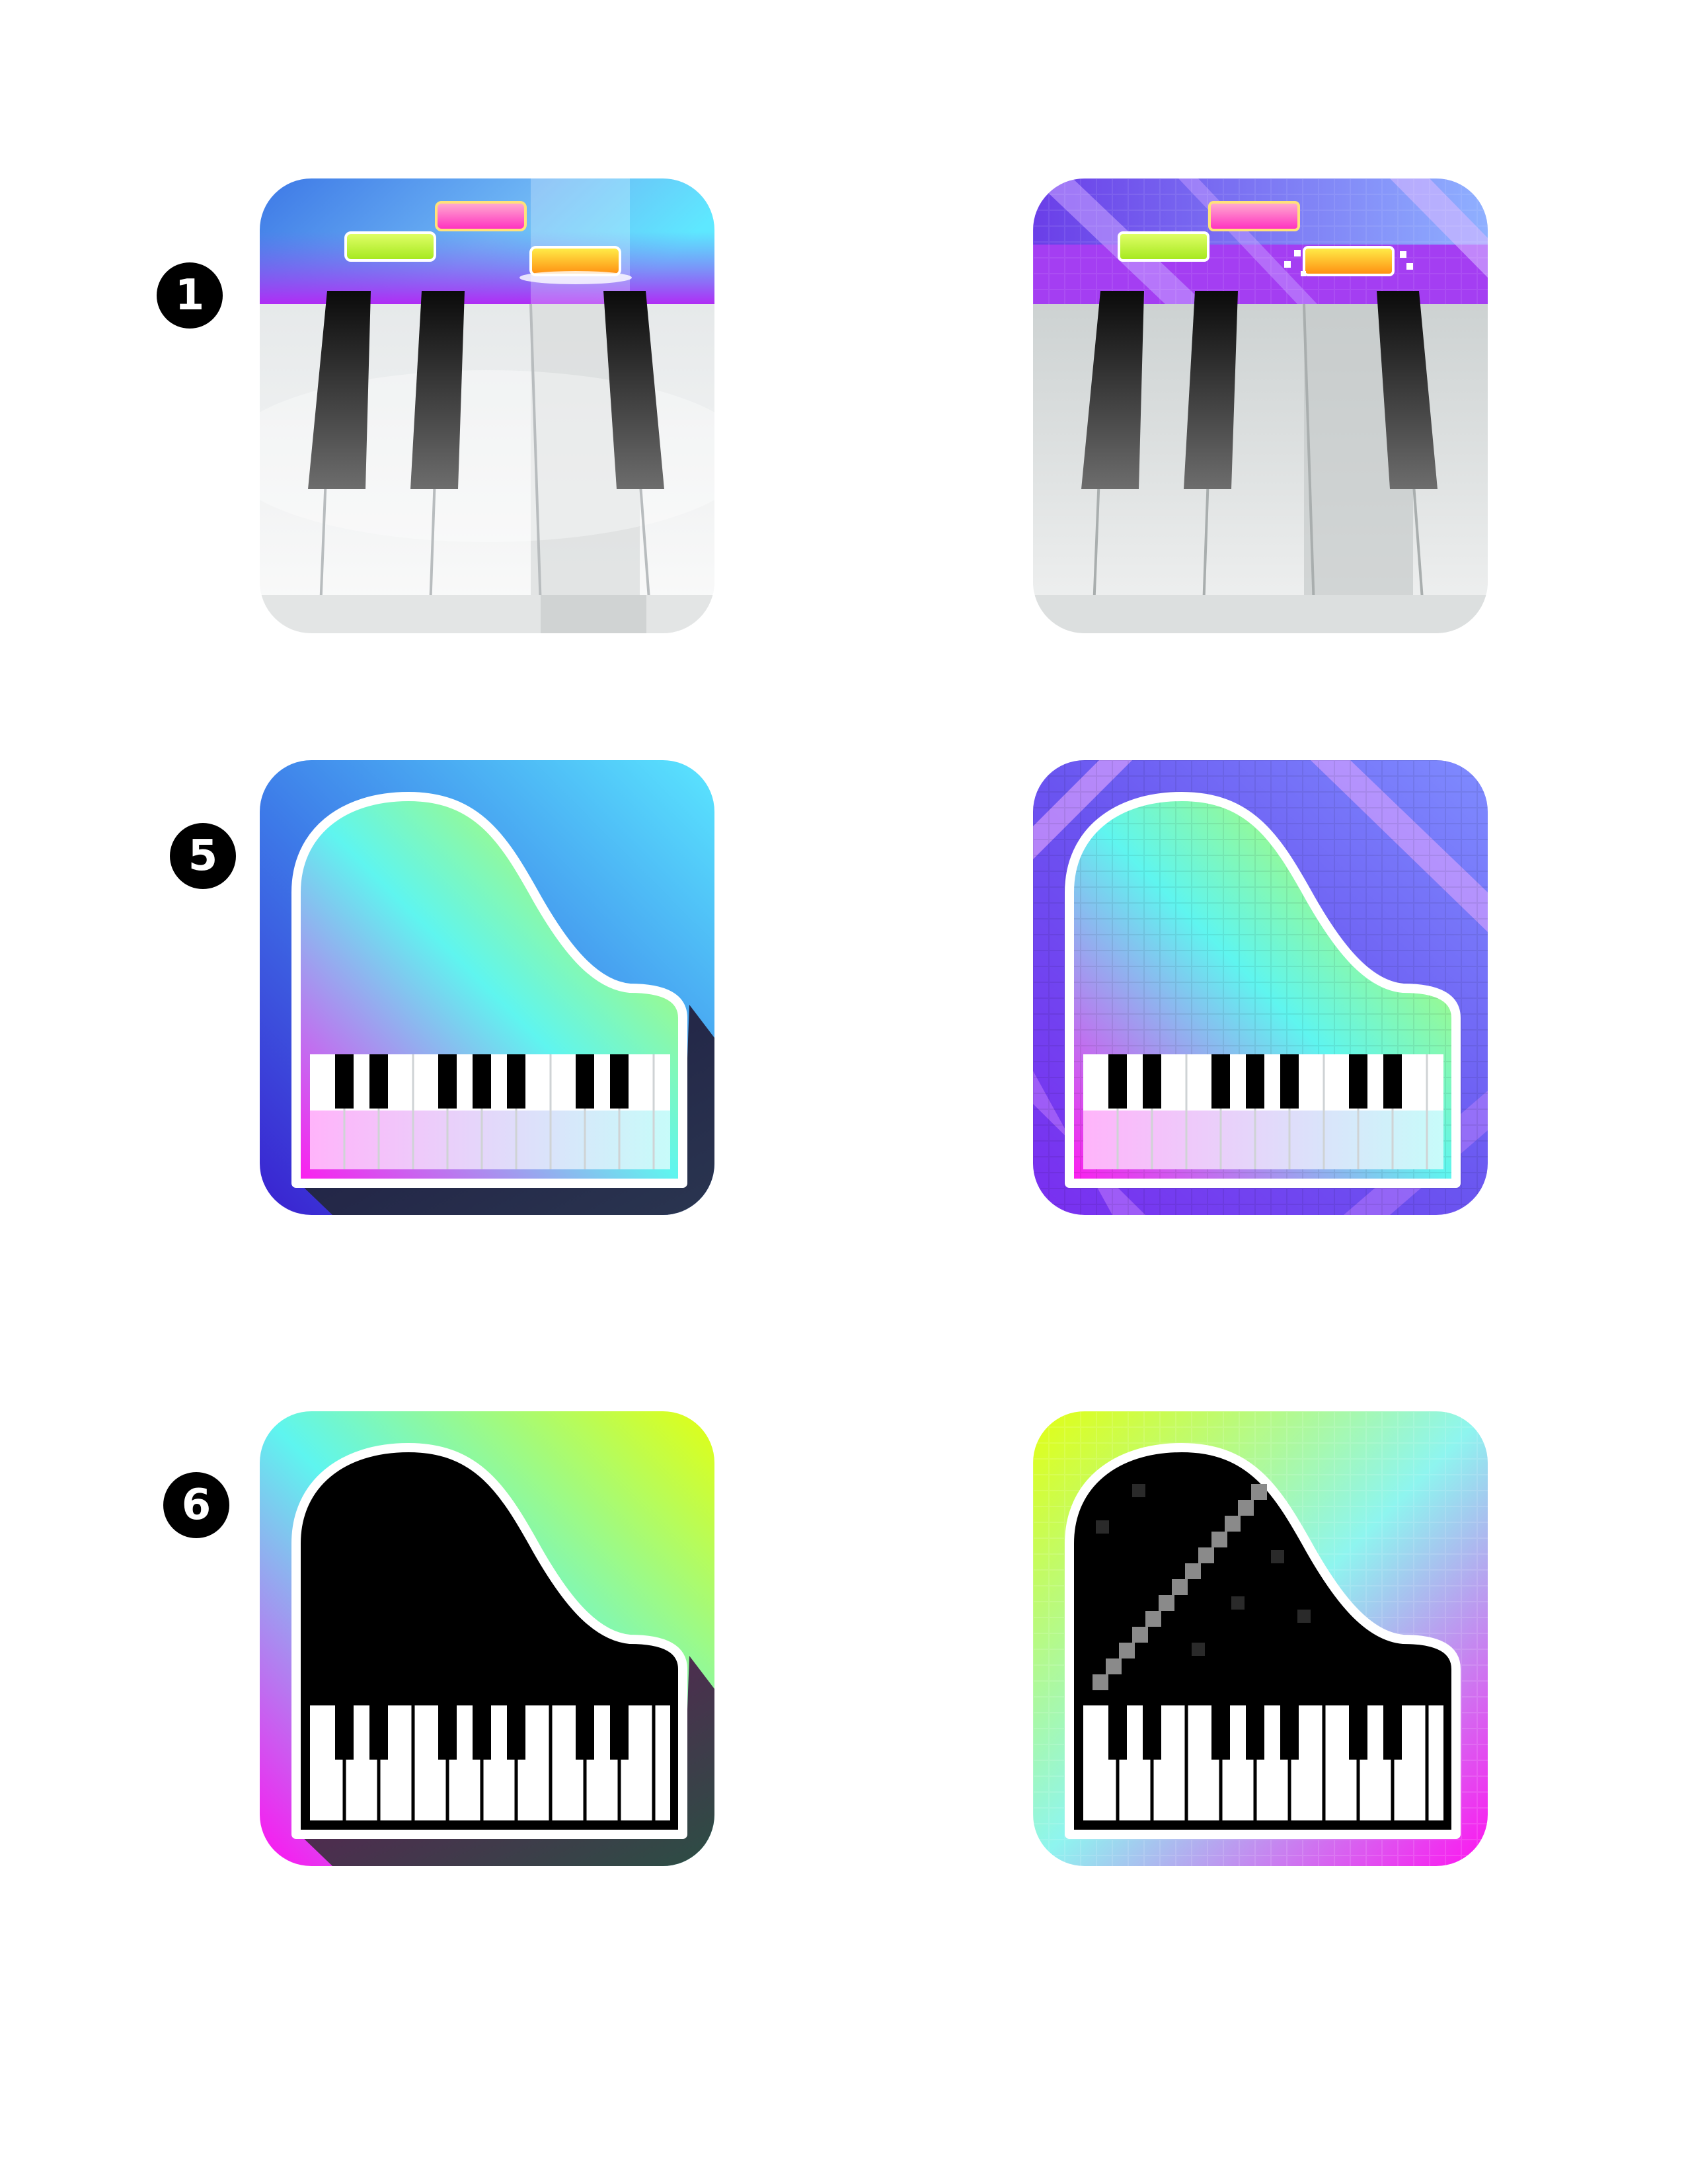  Describe the element at coordinates (1260, 987) in the screenshot. I see `grand-piano-gradient-pixel-icon` at that location.